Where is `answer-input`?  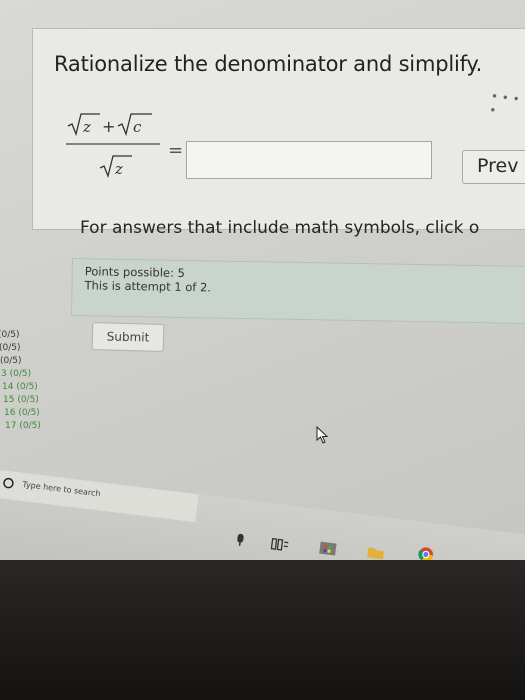 answer-input is located at coordinates (309, 160).